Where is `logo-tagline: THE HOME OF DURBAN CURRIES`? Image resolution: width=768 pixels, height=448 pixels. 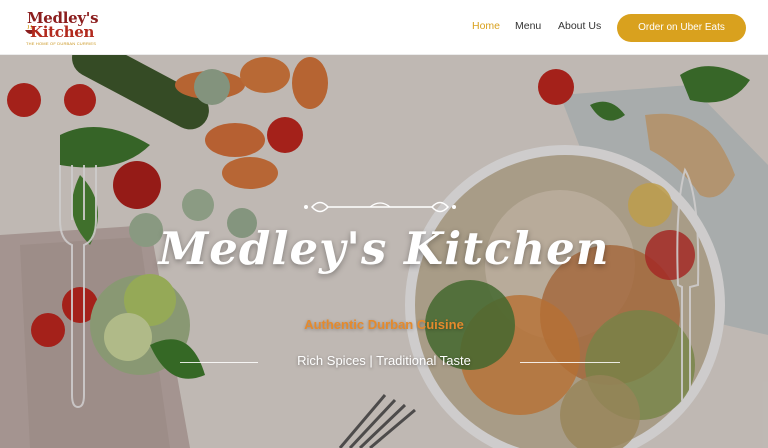 logo-tagline: THE HOME OF DURBAN CURRIES is located at coordinates (61, 43).